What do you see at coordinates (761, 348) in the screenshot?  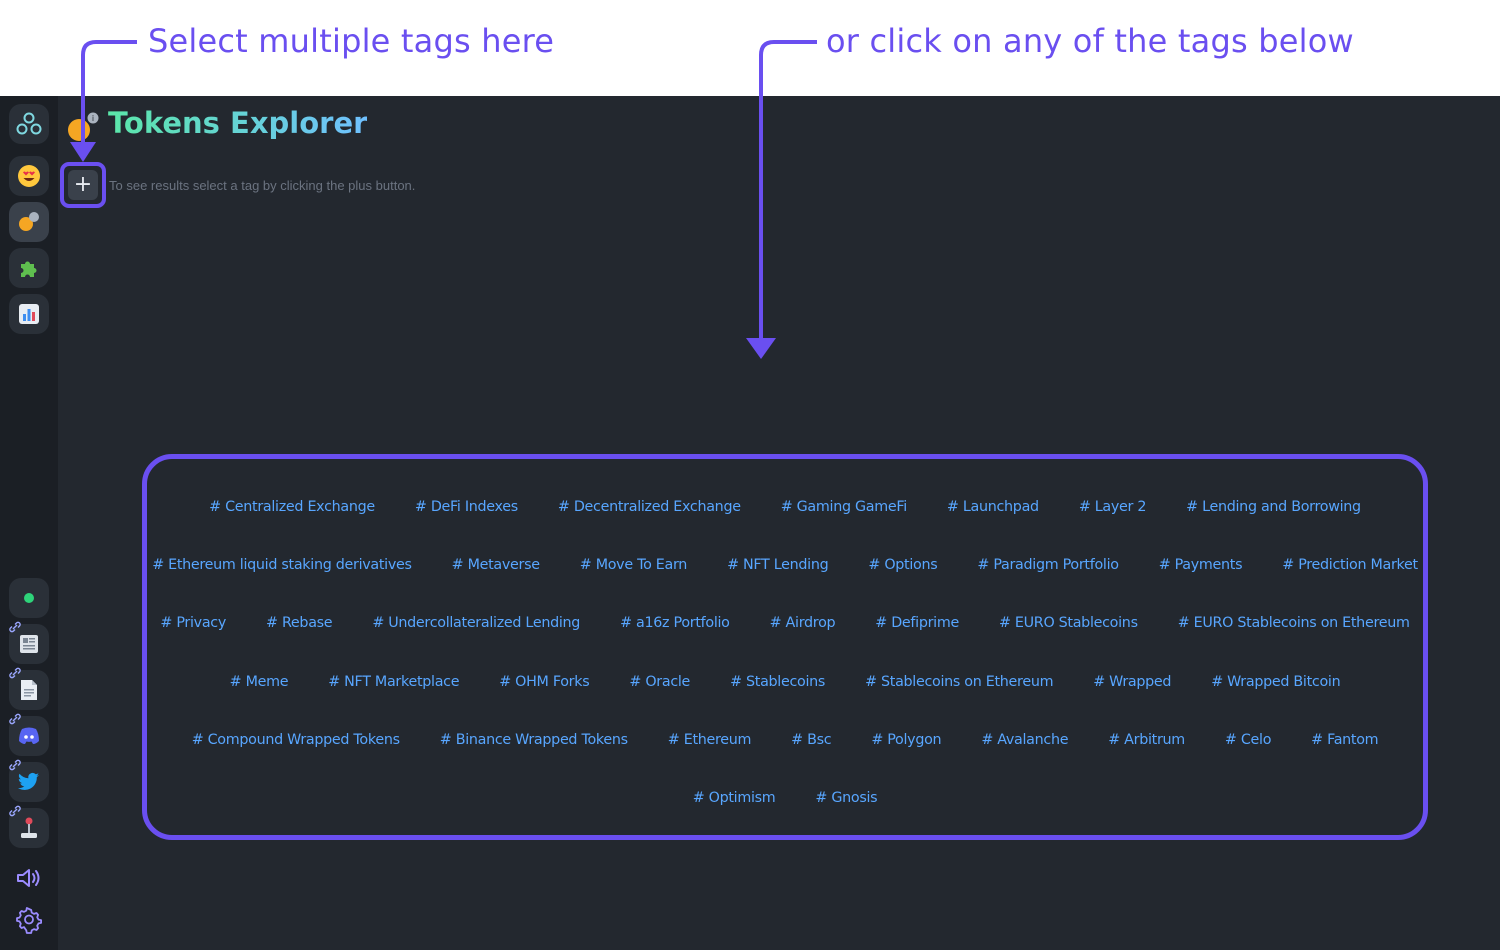 I see `right-arrowhead-icon` at bounding box center [761, 348].